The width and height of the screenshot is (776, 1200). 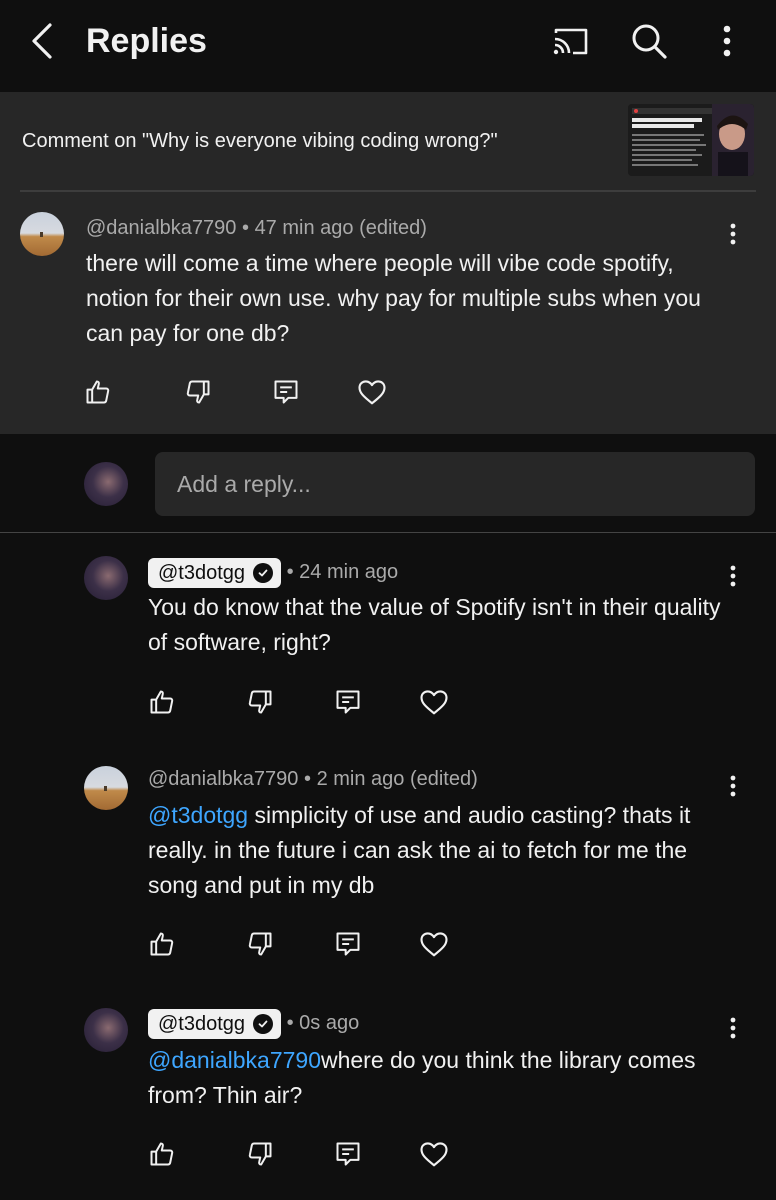 I want to click on current-user-avatar, so click(x=106, y=484).